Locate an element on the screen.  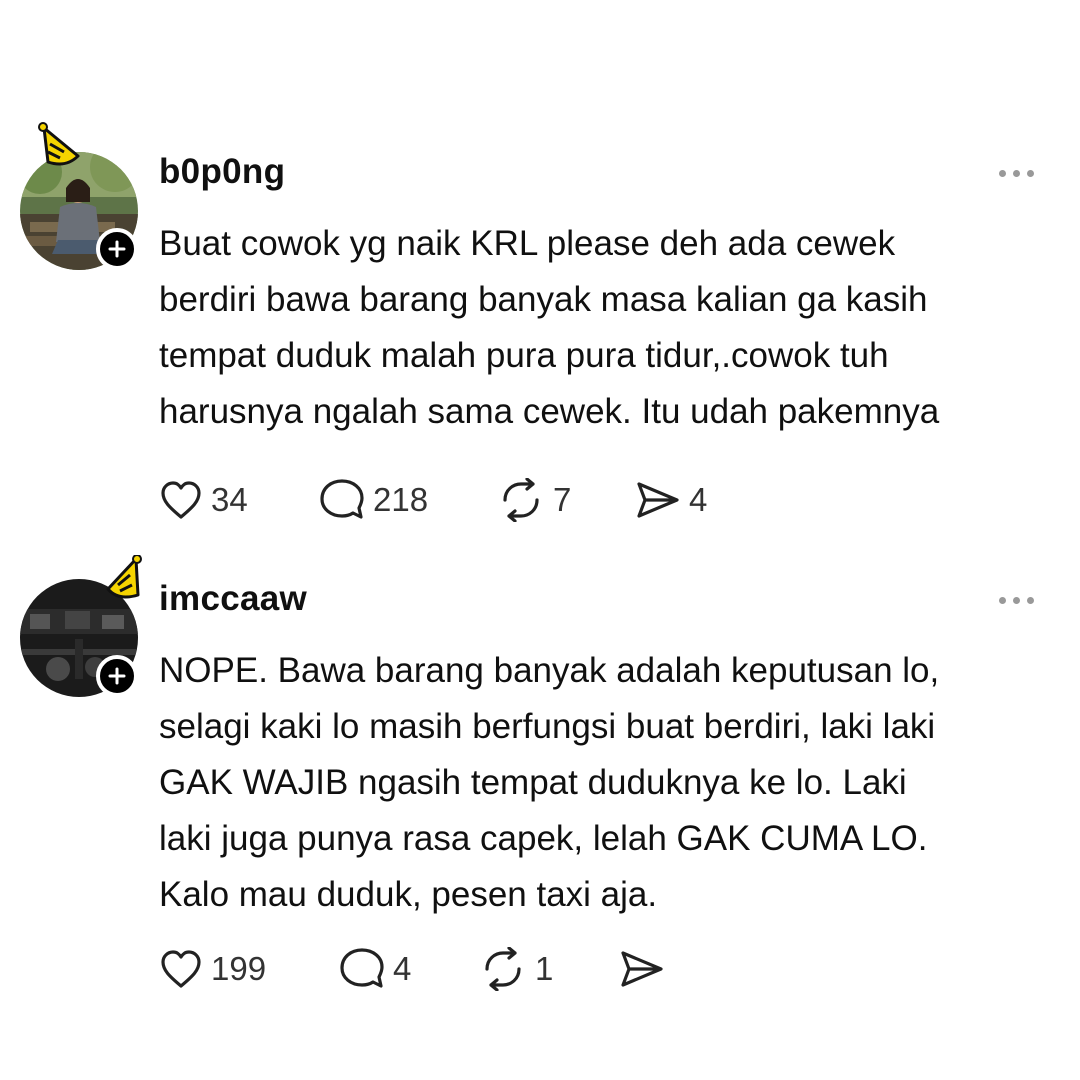
reply-count: 4 is located at coordinates (402, 968).